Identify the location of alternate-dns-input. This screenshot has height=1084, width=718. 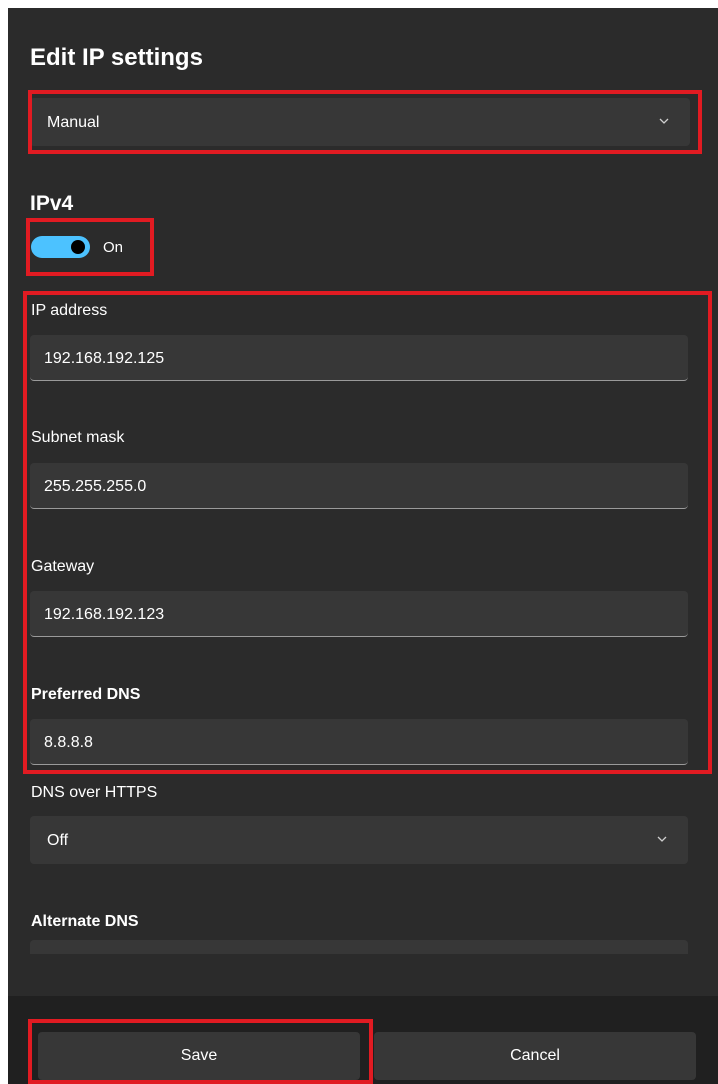
(359, 947).